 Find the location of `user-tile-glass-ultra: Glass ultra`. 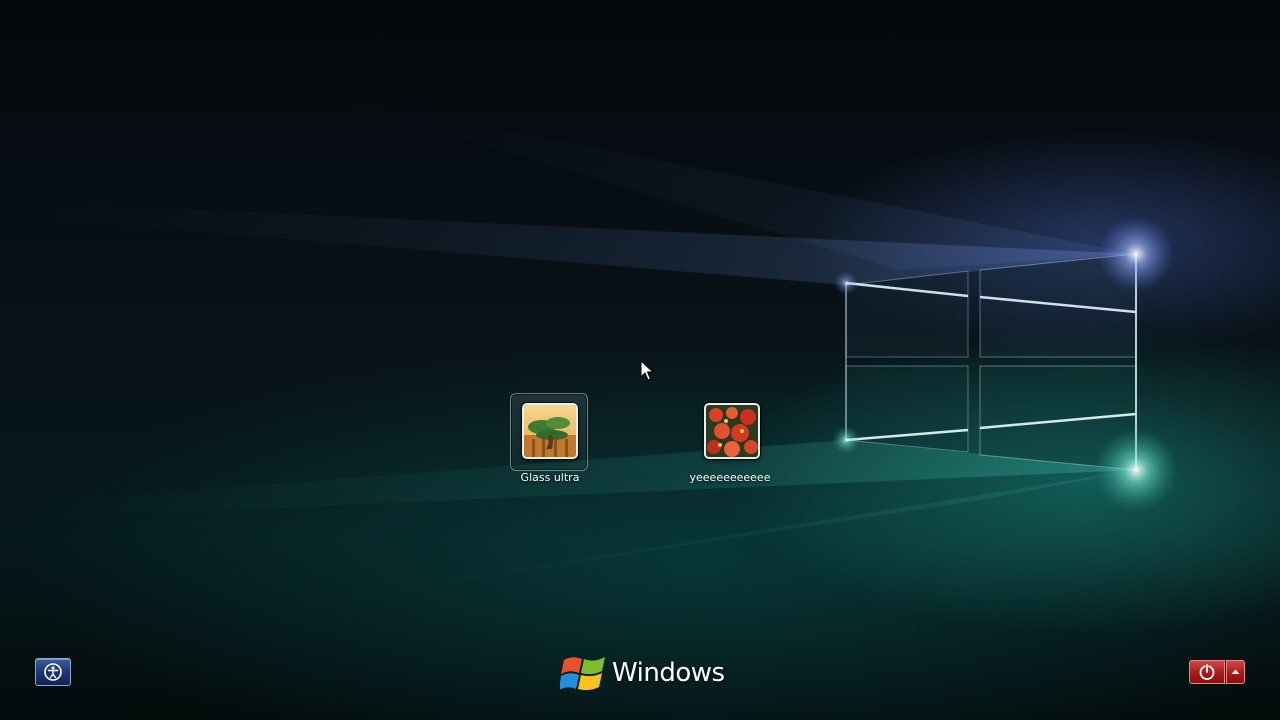

user-tile-glass-ultra: Glass ultra is located at coordinates (550, 443).